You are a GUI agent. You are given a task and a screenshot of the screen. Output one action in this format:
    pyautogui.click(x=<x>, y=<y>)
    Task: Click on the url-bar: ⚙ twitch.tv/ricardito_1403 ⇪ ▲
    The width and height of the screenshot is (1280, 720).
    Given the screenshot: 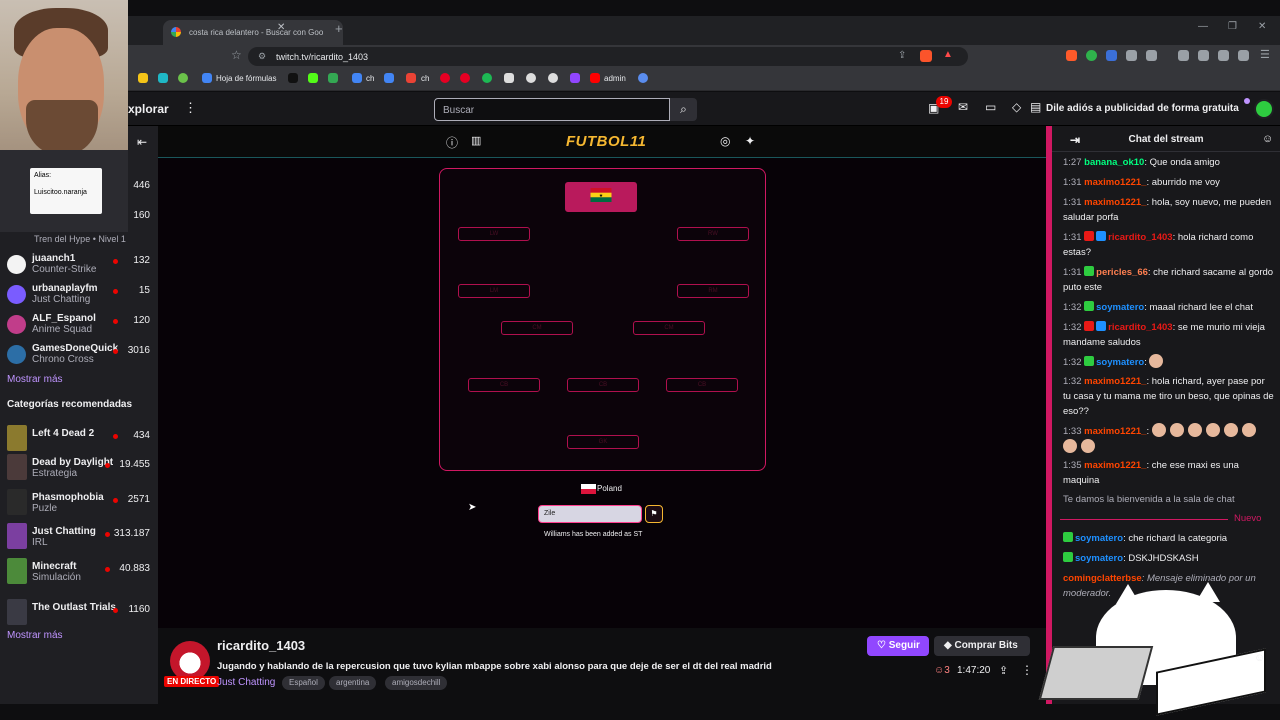 What is the action you would take?
    pyautogui.click(x=608, y=56)
    